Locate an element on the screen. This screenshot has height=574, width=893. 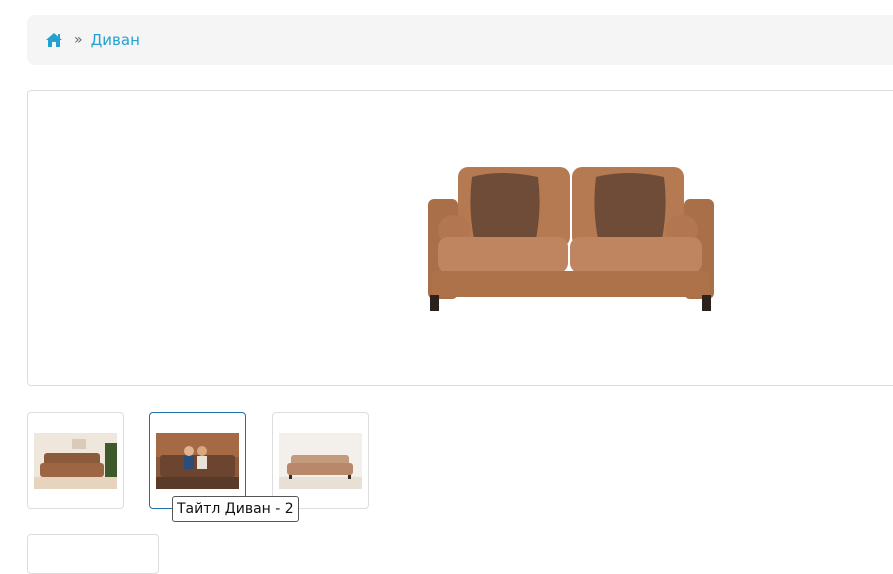
sofa-living-room-thumbnail is located at coordinates (75, 460).